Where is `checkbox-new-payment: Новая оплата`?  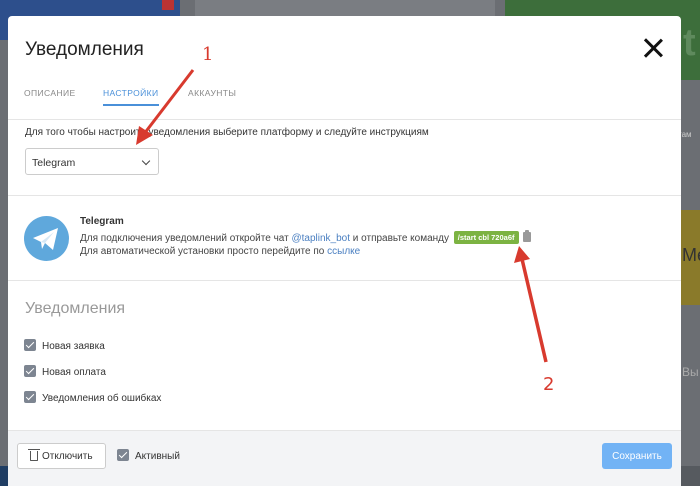 checkbox-new-payment: Новая оплата is located at coordinates (65, 371).